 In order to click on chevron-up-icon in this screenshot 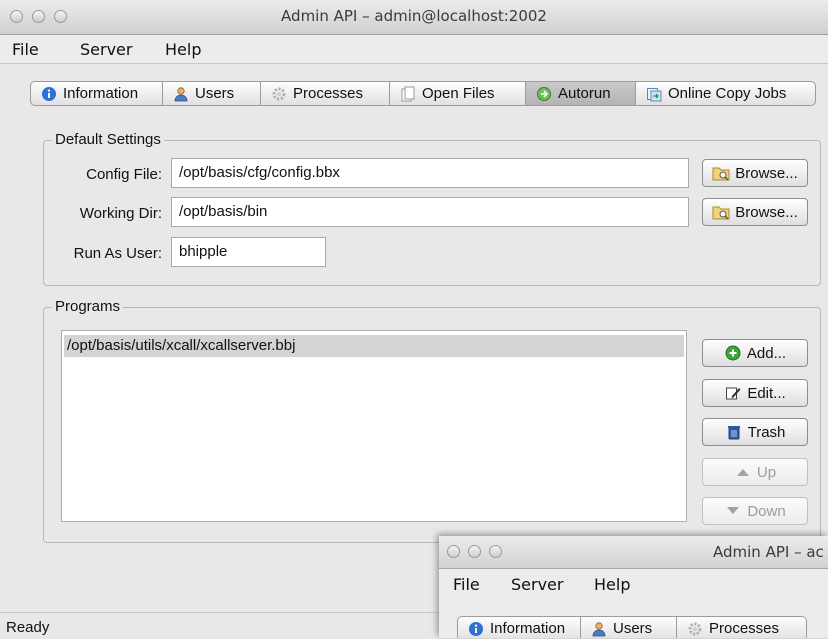, I will do `click(743, 472)`.